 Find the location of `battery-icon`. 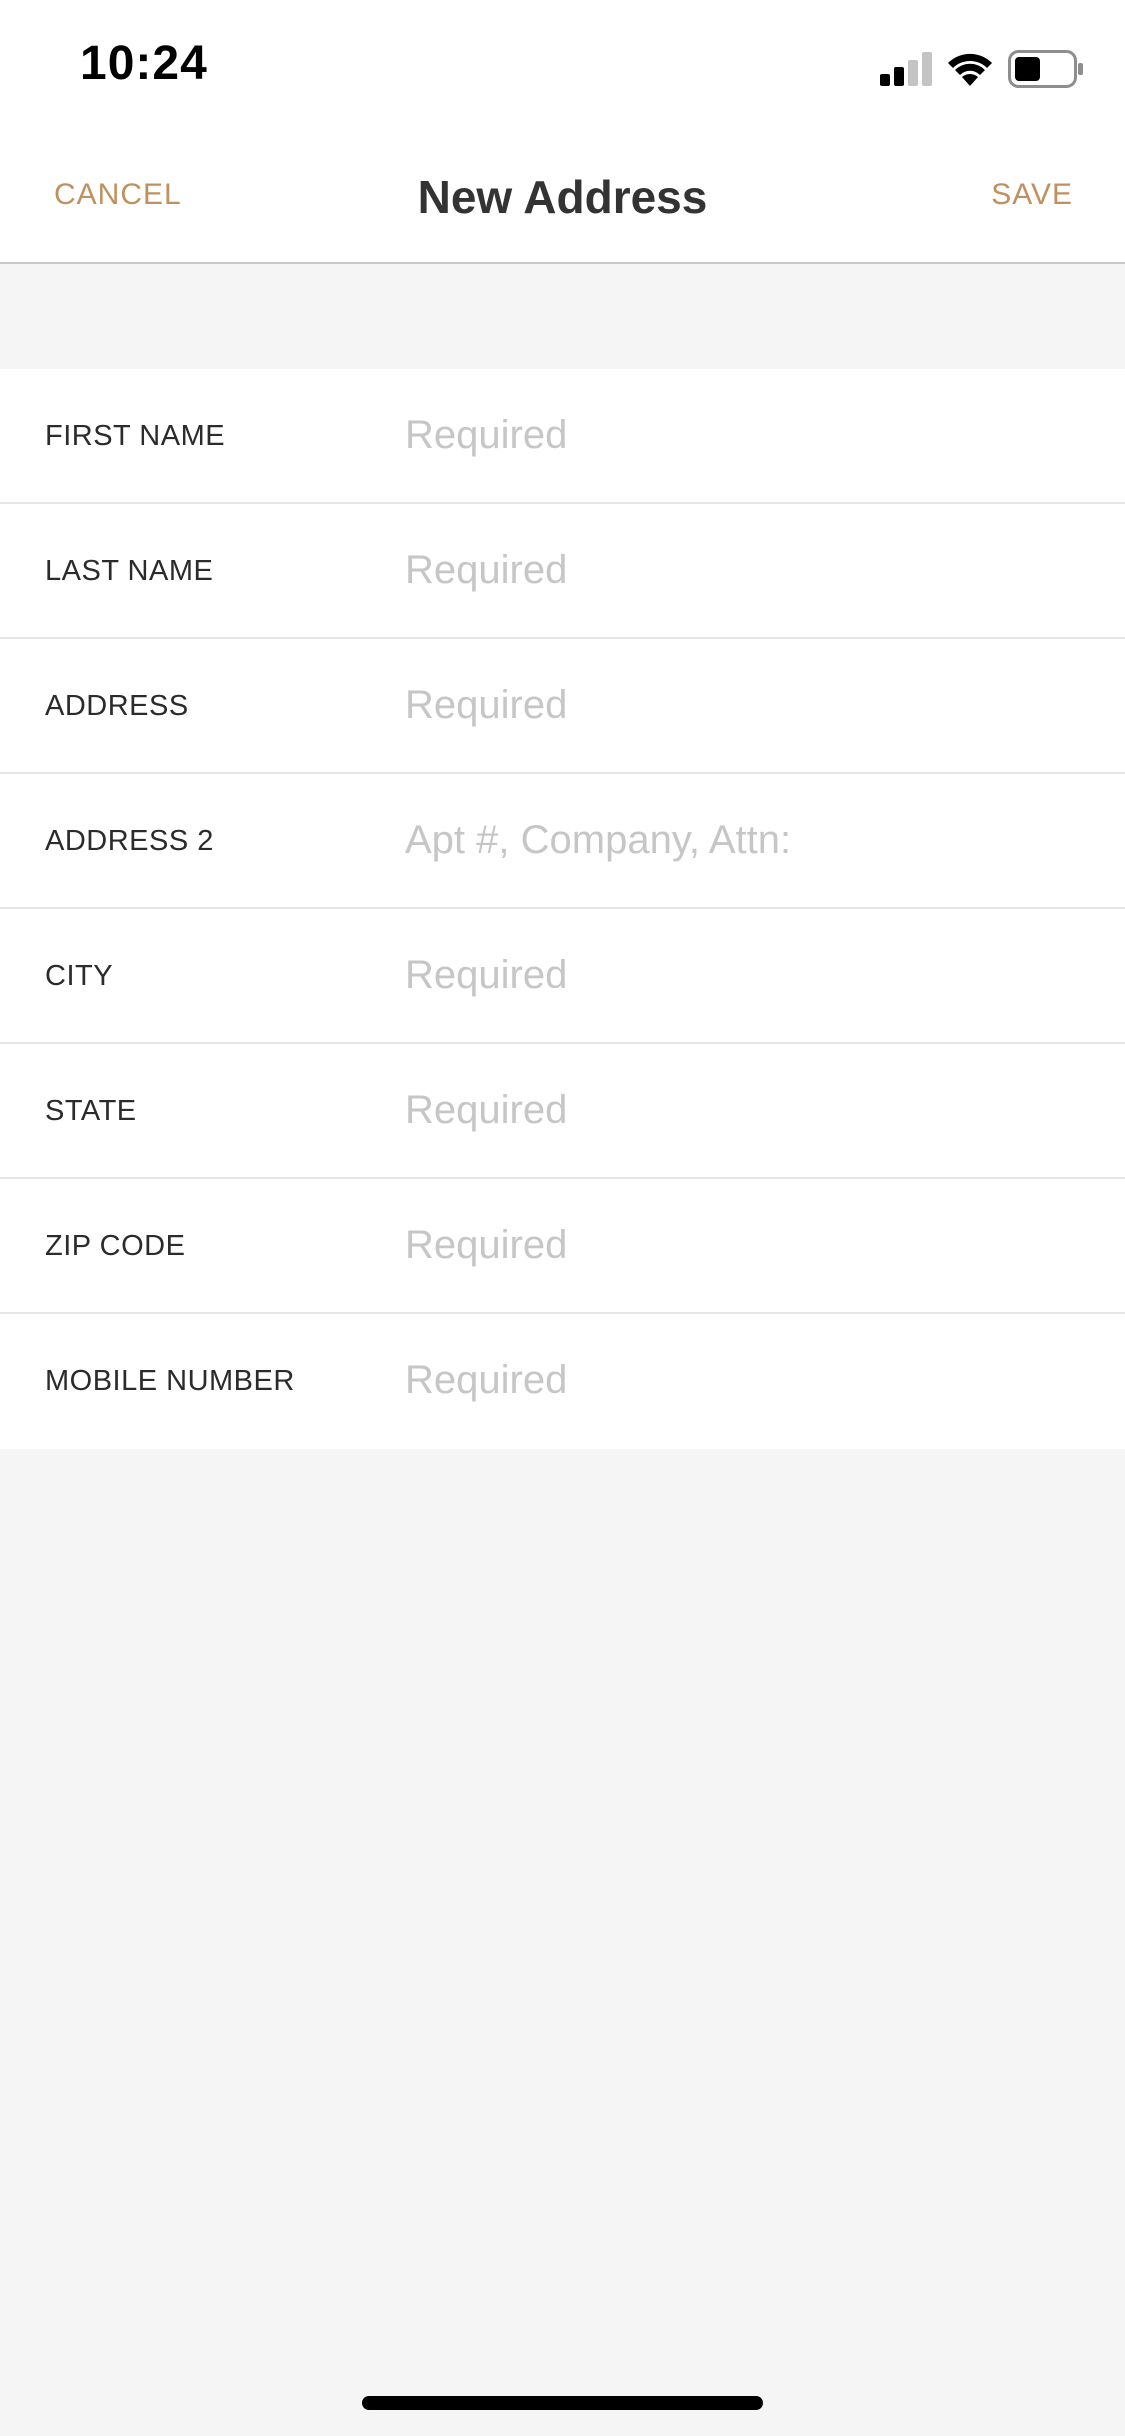

battery-icon is located at coordinates (1045, 69).